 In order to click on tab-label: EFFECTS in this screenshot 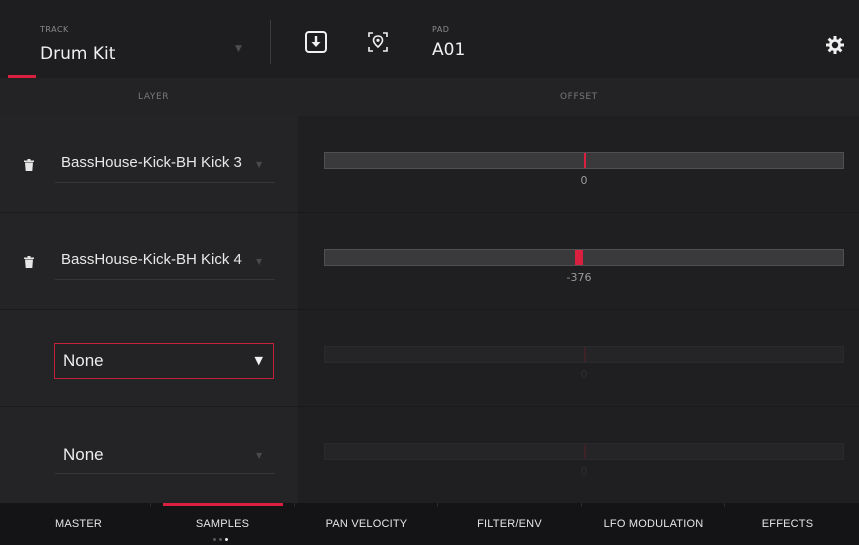, I will do `click(787, 524)`.